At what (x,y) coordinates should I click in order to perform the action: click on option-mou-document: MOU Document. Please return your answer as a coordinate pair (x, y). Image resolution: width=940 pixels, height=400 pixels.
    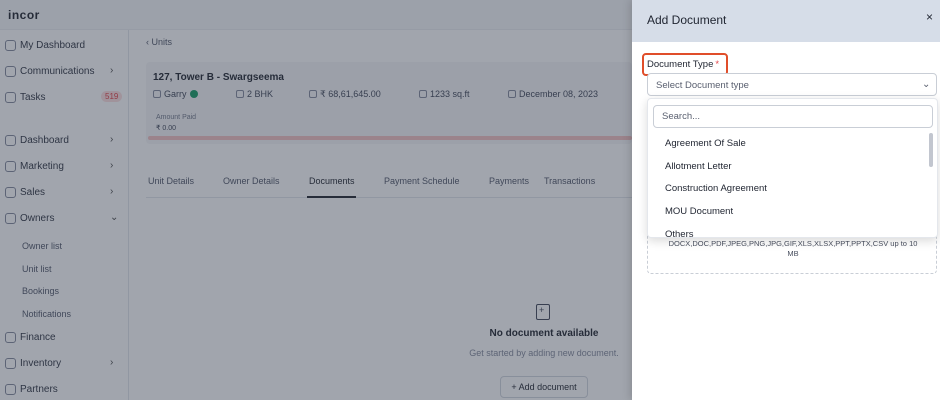
    Looking at the image, I should click on (788, 212).